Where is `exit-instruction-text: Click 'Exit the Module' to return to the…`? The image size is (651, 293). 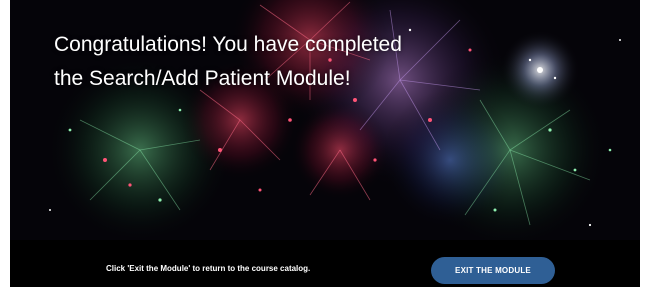
exit-instruction-text: Click 'Exit the Module' to return to the… is located at coordinates (208, 268).